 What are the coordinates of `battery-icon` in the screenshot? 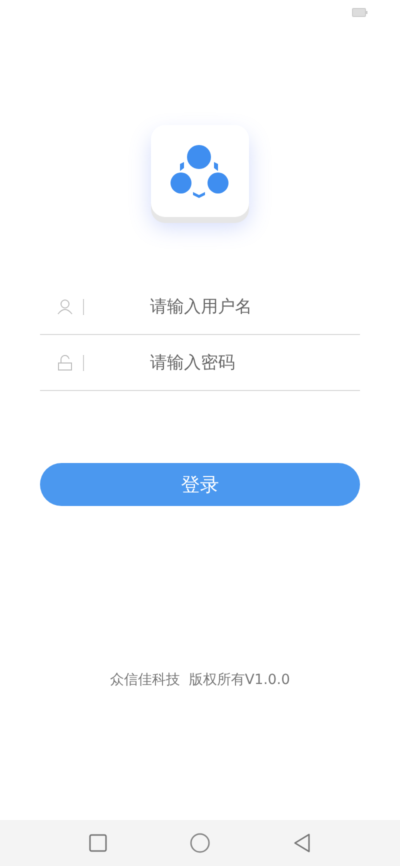 It's located at (360, 12).